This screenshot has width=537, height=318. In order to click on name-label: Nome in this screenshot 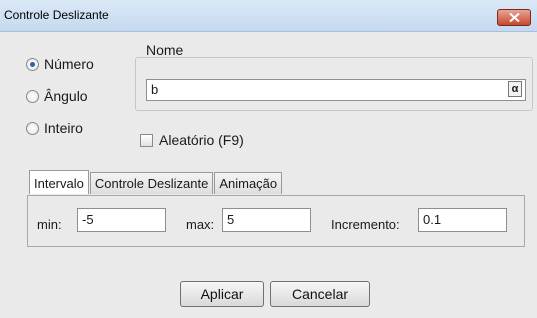, I will do `click(165, 50)`.